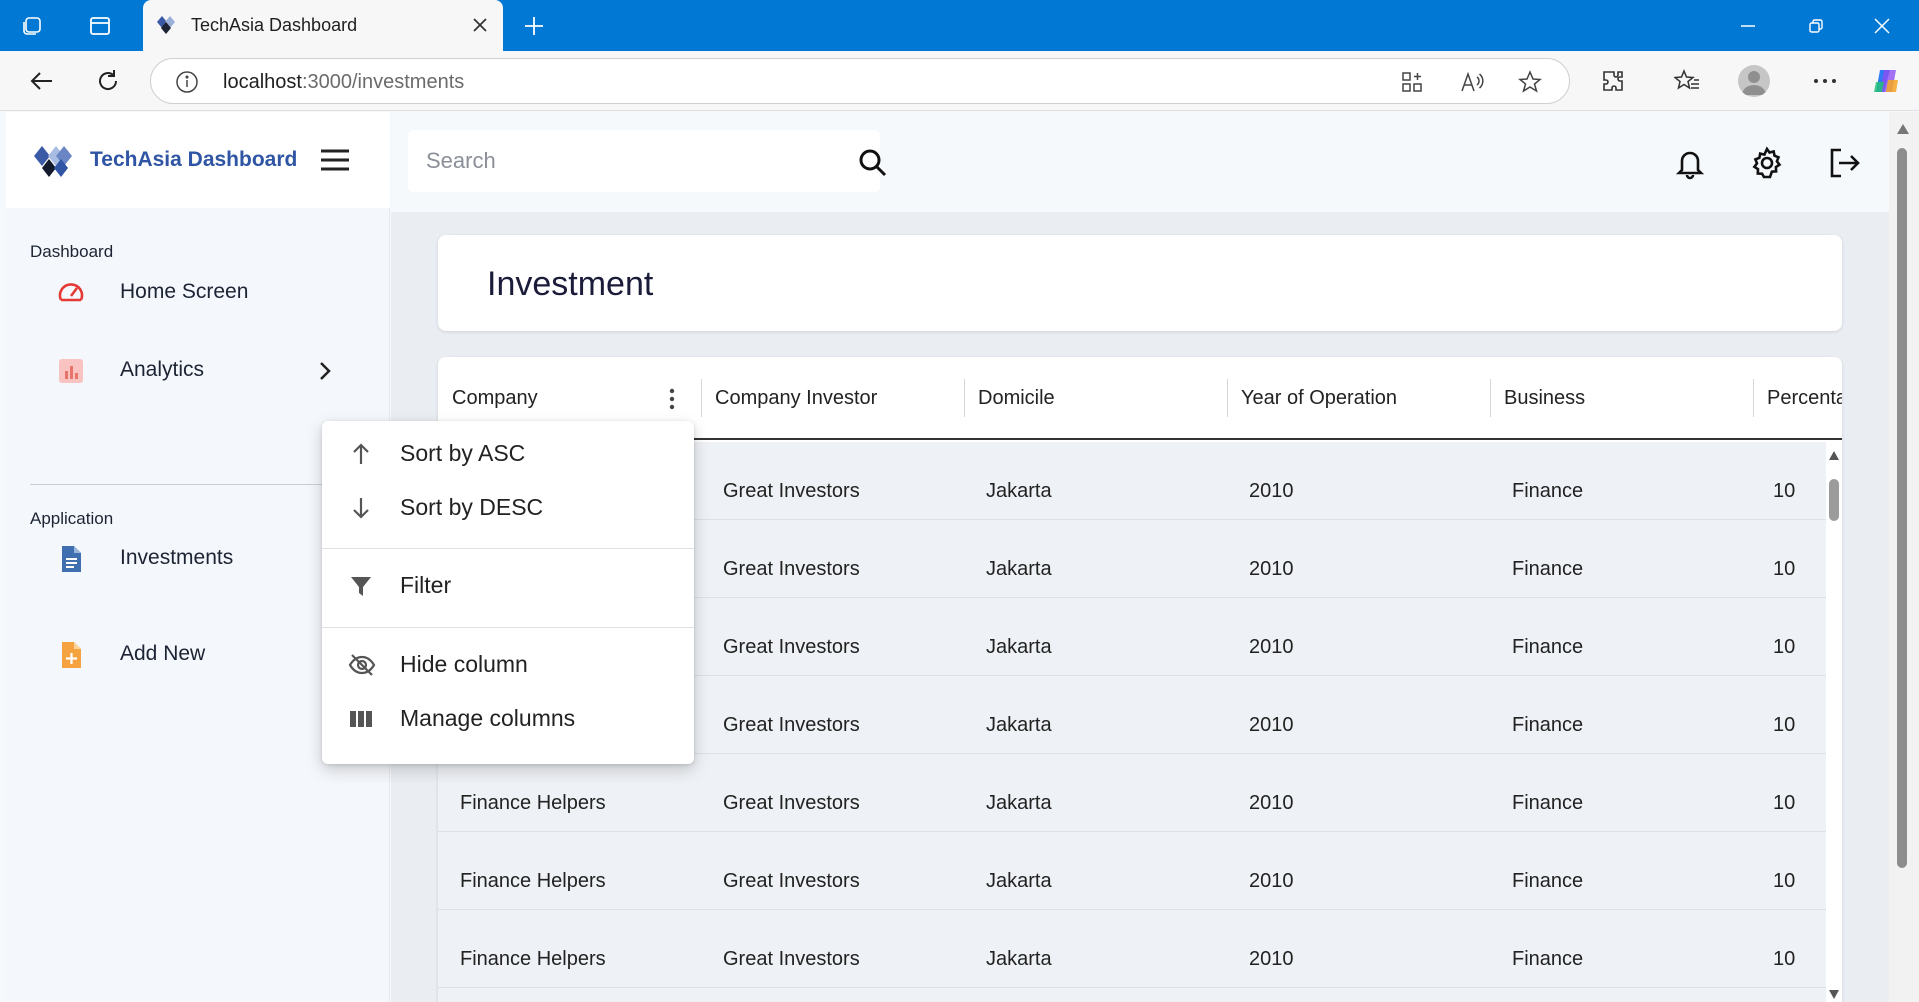  What do you see at coordinates (508, 453) in the screenshot?
I see `menu-item-sort-asc: Sort by ASC` at bounding box center [508, 453].